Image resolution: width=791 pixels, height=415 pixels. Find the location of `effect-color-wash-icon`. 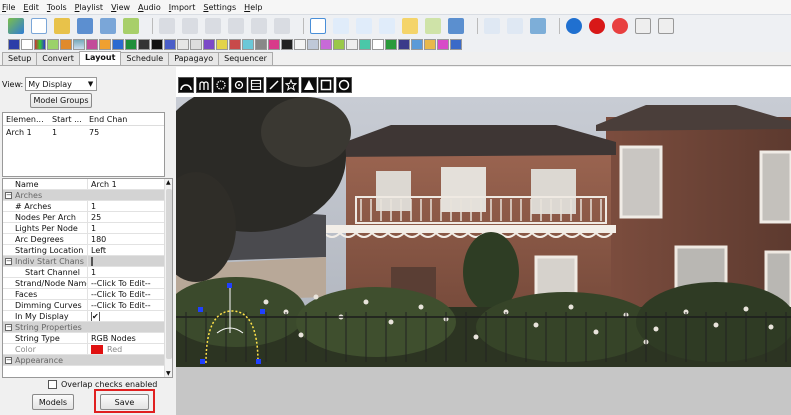

effect-color-wash-icon is located at coordinates (79, 44).